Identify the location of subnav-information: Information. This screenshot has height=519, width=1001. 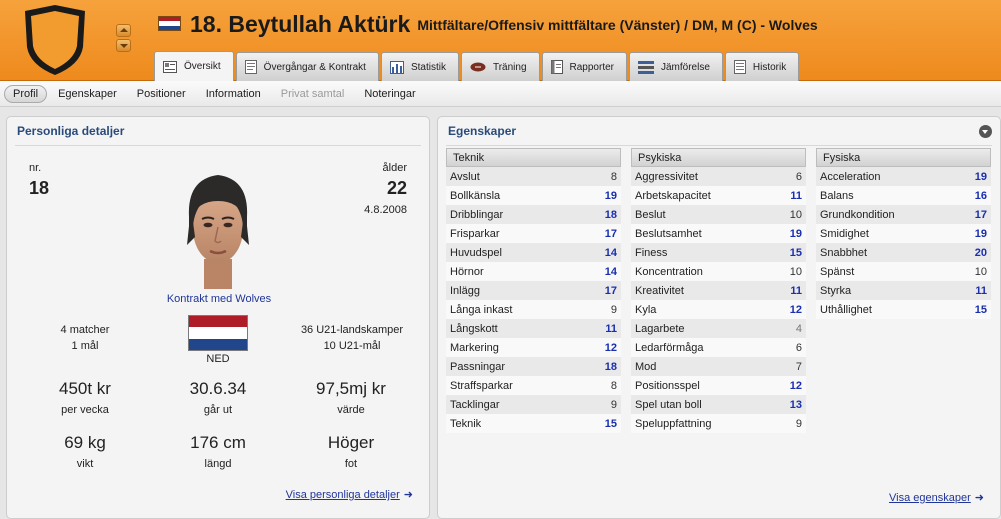
(233, 94).